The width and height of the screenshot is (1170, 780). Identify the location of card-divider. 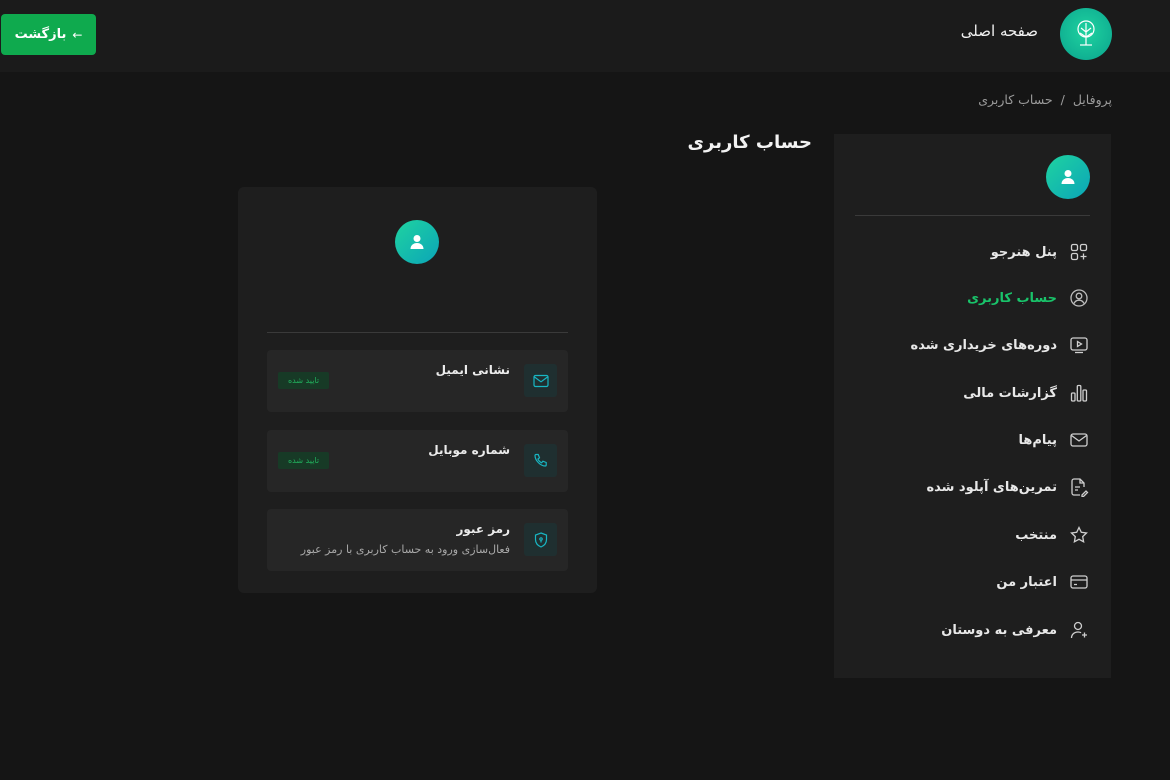
(417, 332).